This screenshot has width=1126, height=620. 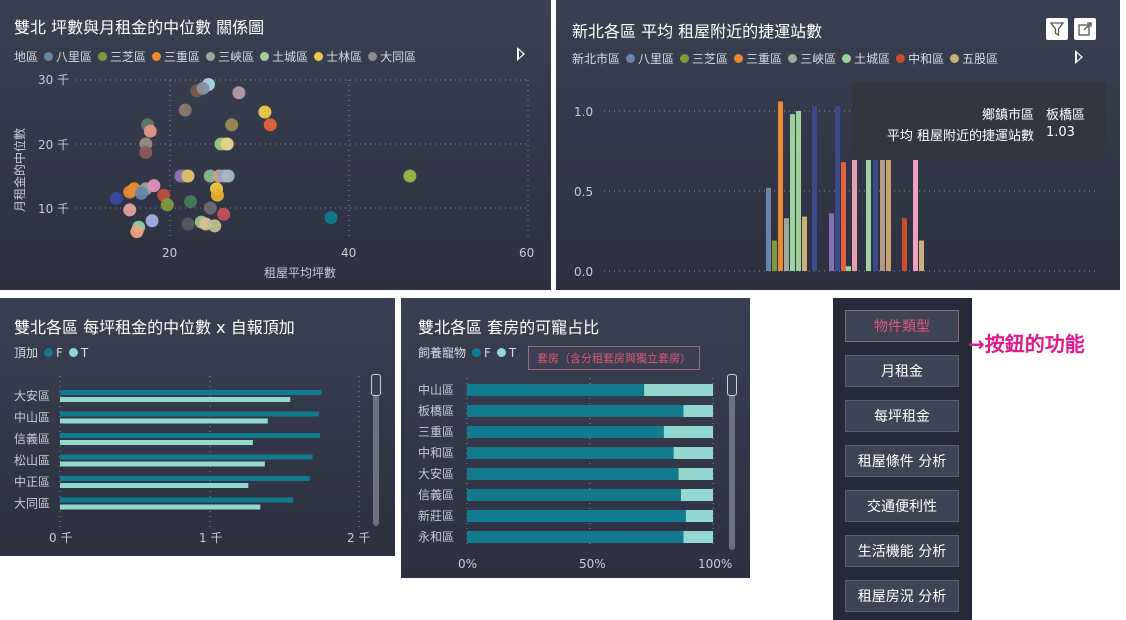 I want to click on x-tick-label: 2 千, so click(x=358, y=538).